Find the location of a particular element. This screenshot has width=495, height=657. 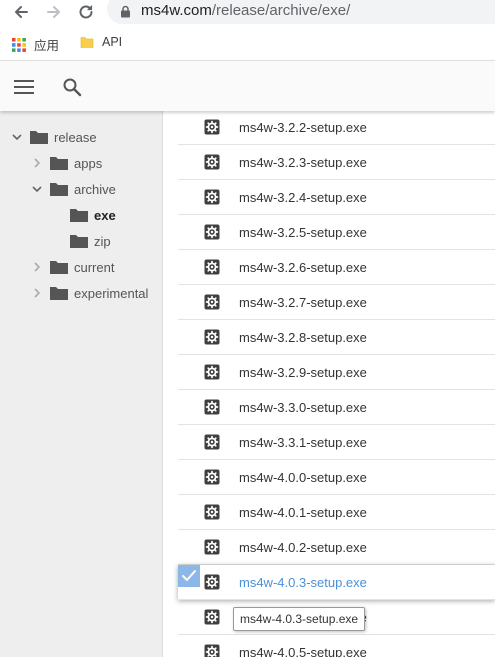

tree-item-label: exe is located at coordinates (105, 215).